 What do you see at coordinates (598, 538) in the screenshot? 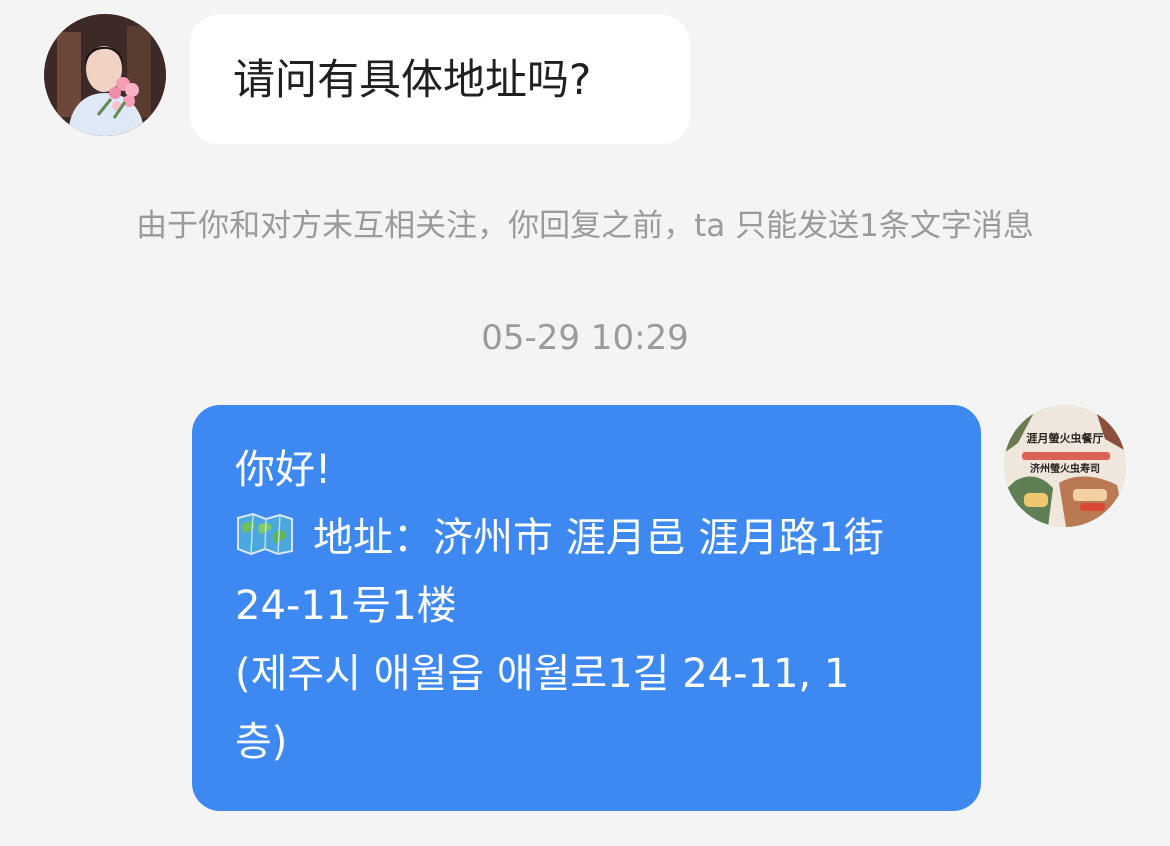
I see `address-chinese-line-1: 地址：济州市 涯月邑 涯月路1街` at bounding box center [598, 538].